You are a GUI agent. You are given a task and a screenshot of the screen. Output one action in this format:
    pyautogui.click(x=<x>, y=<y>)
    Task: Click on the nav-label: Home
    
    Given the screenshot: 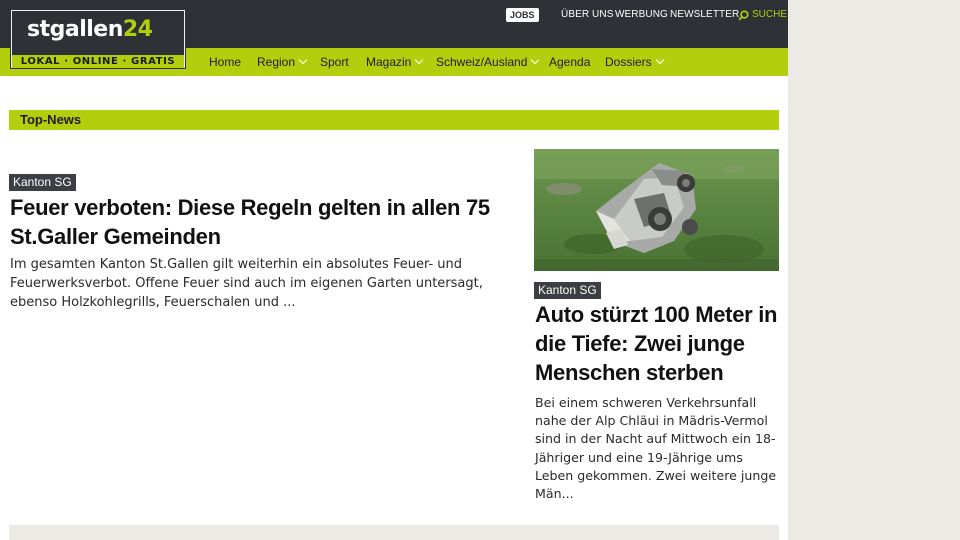 What is the action you would take?
    pyautogui.click(x=225, y=62)
    